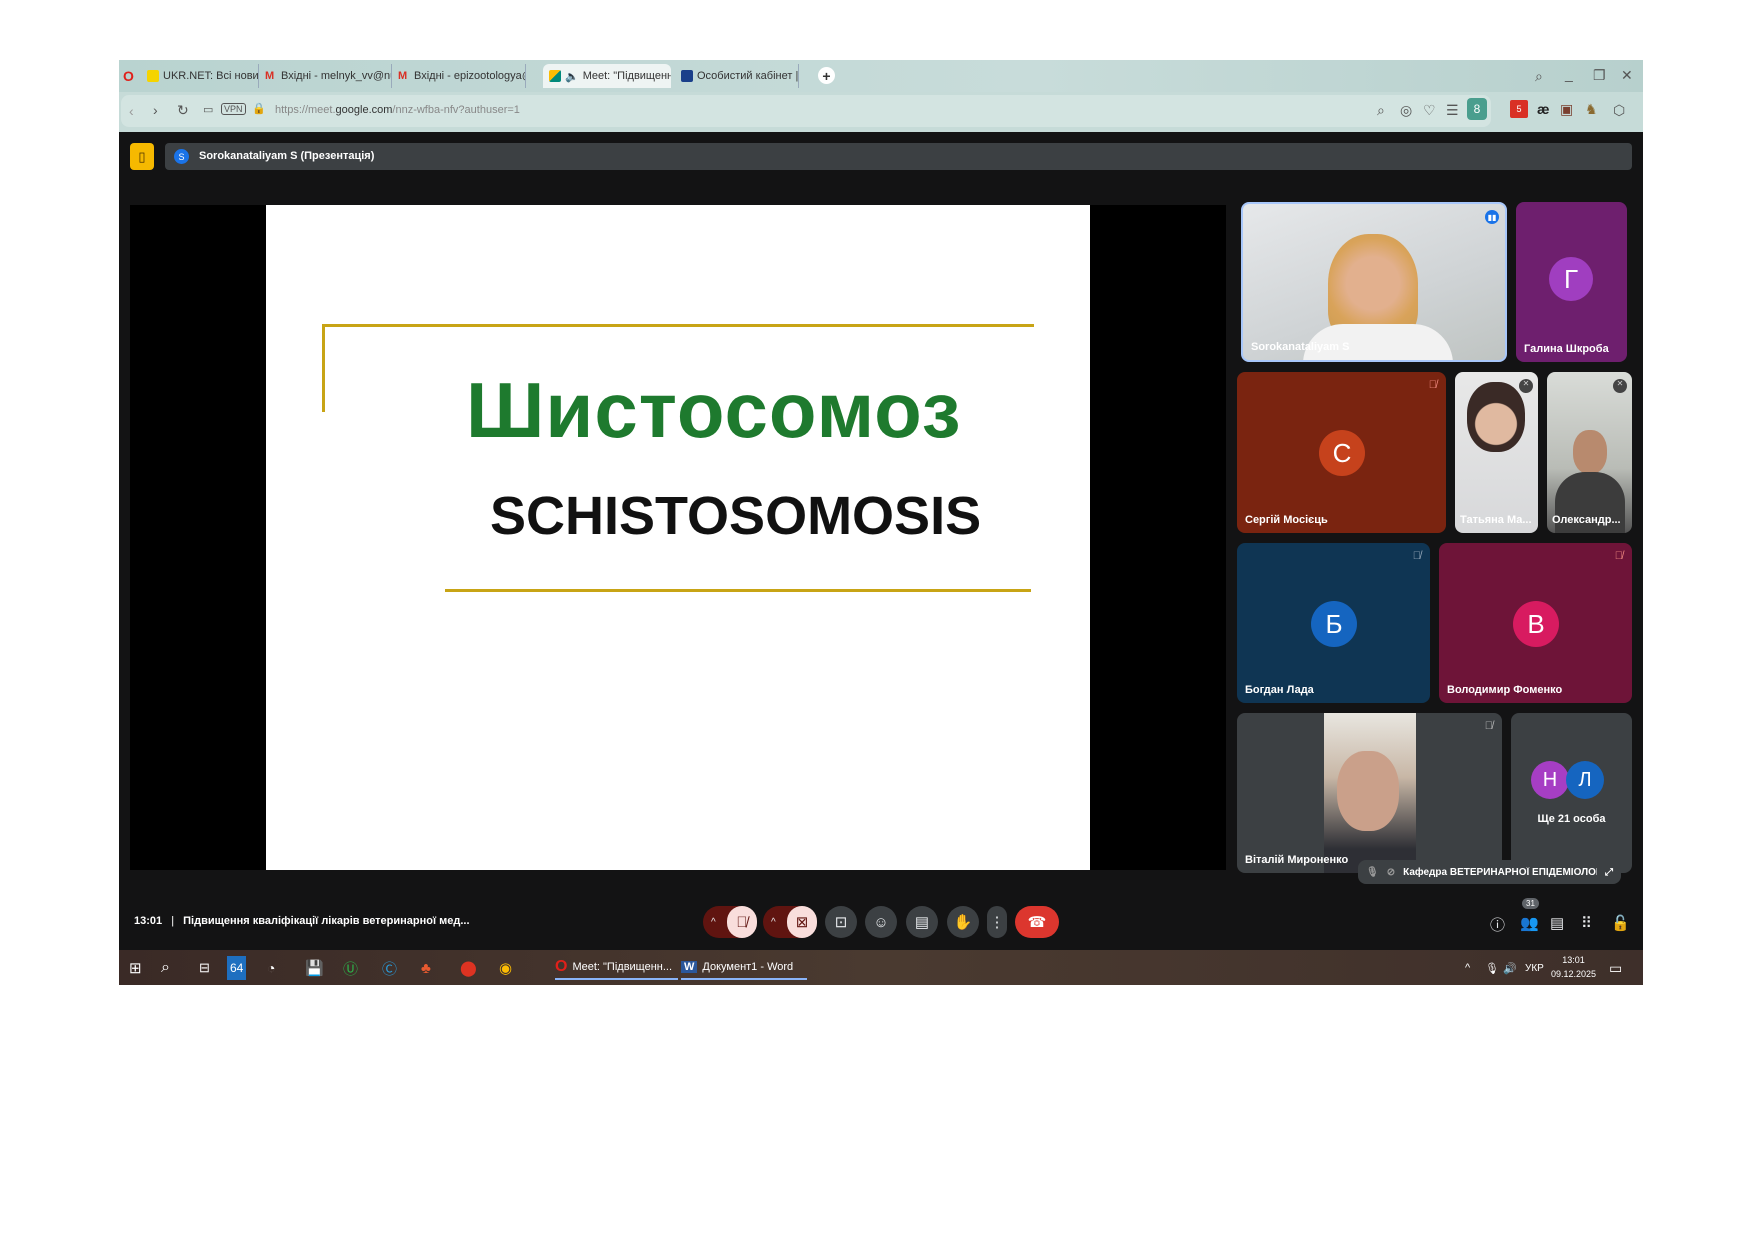 This screenshot has width=1754, height=1240. I want to click on mic-off-icon: 🎙, so click(1372, 872).